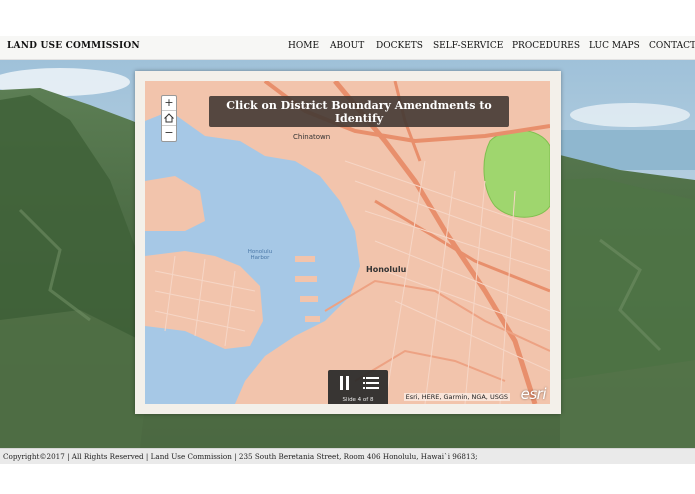 The width and height of the screenshot is (695, 494). I want to click on nav-home: HOME, so click(303, 46).